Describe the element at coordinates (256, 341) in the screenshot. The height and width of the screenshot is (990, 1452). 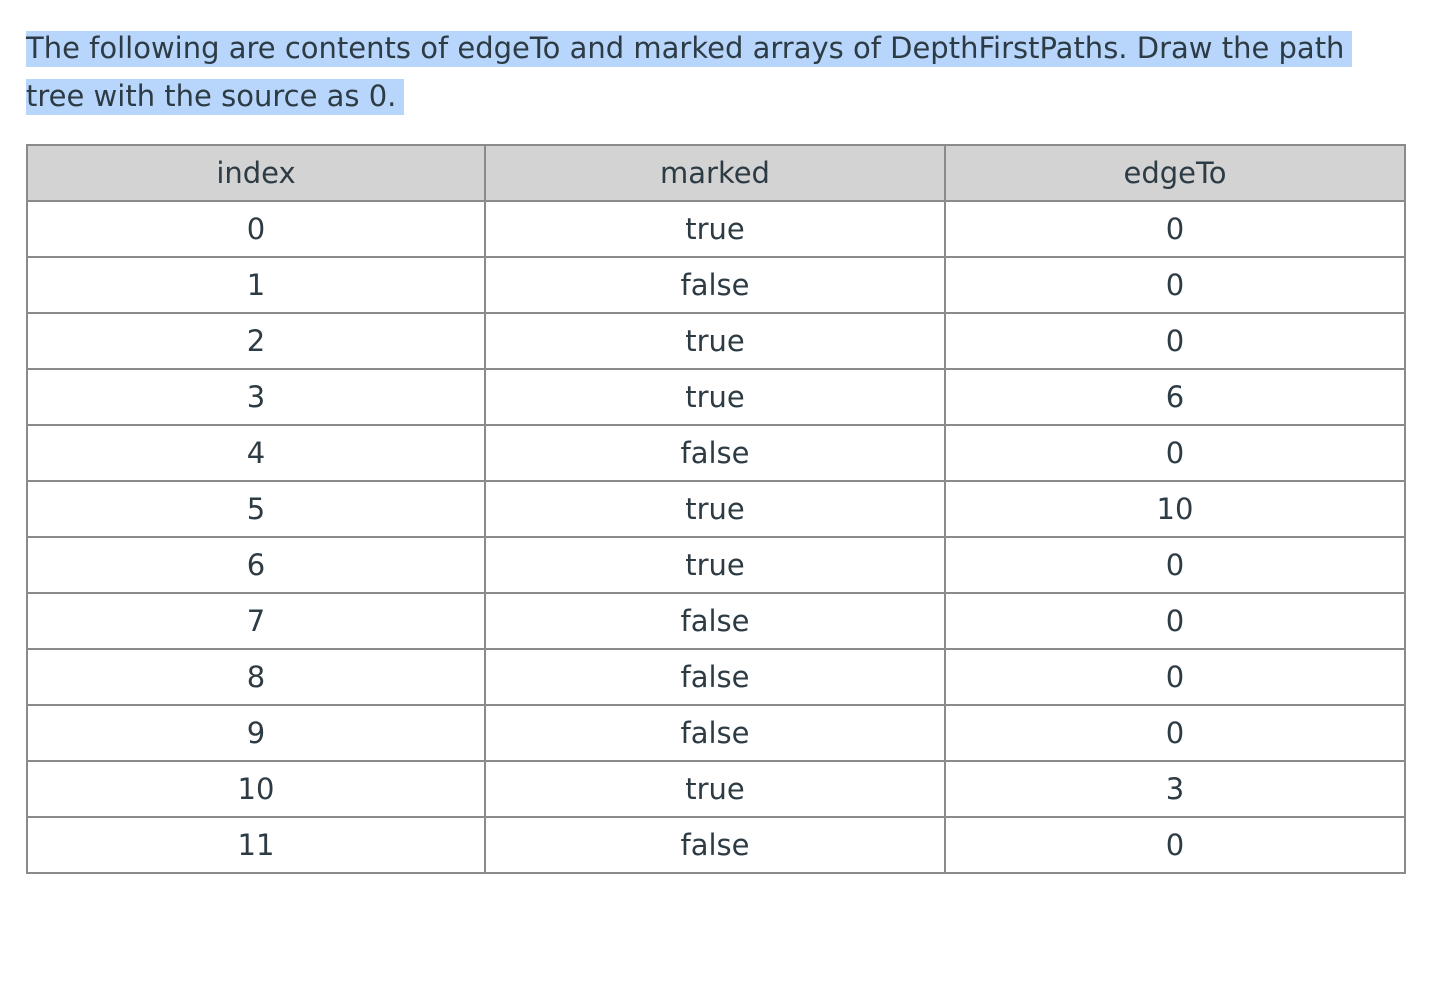
I see `index-cell: 2` at that location.